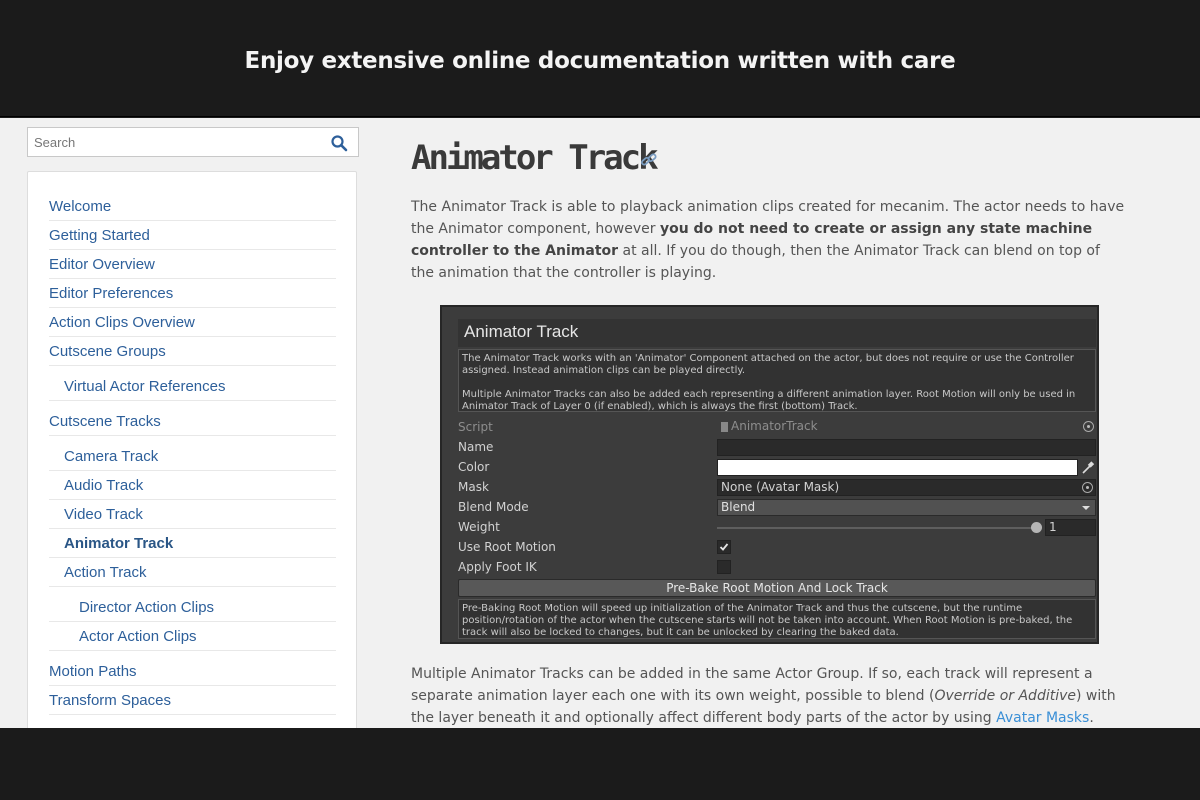  Describe the element at coordinates (192, 293) in the screenshot. I see `sidebar-item-editor-preferences: Editor Preferences` at that location.